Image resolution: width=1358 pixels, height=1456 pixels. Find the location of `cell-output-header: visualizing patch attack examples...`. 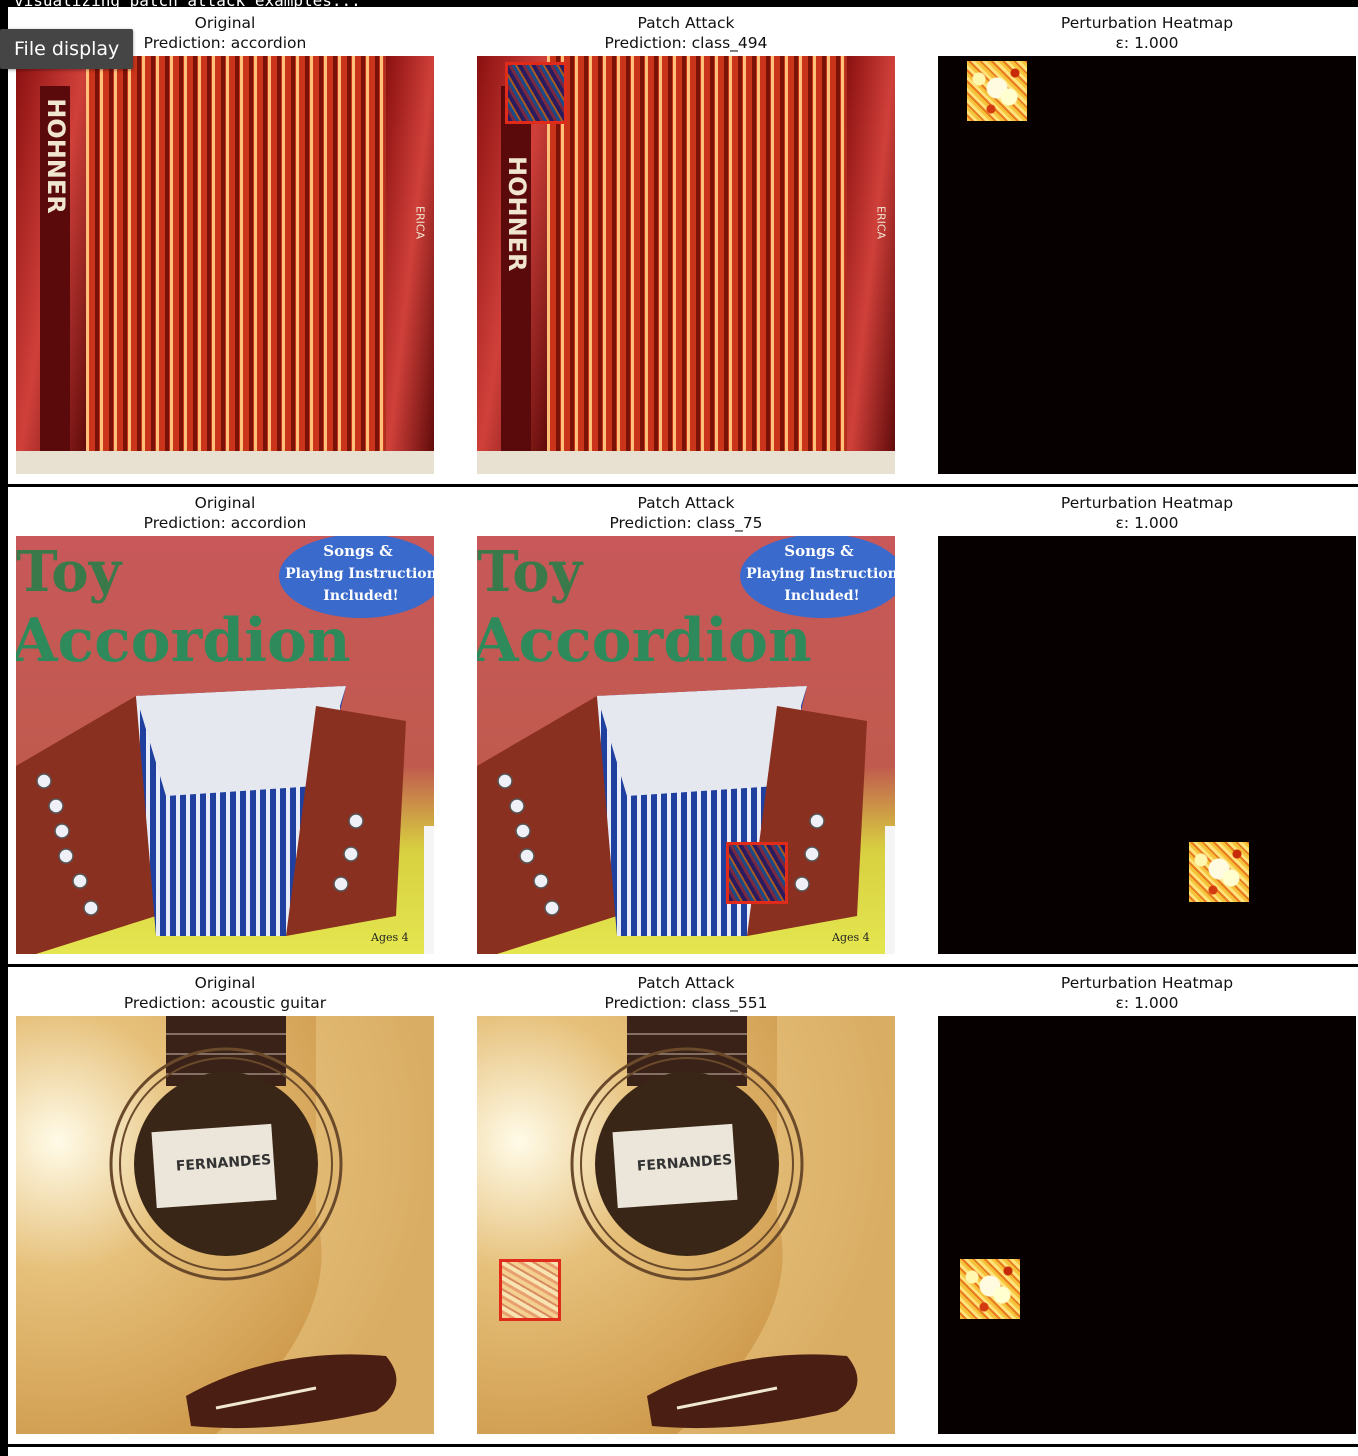

cell-output-header: visualizing patch attack examples... is located at coordinates (187, 5).